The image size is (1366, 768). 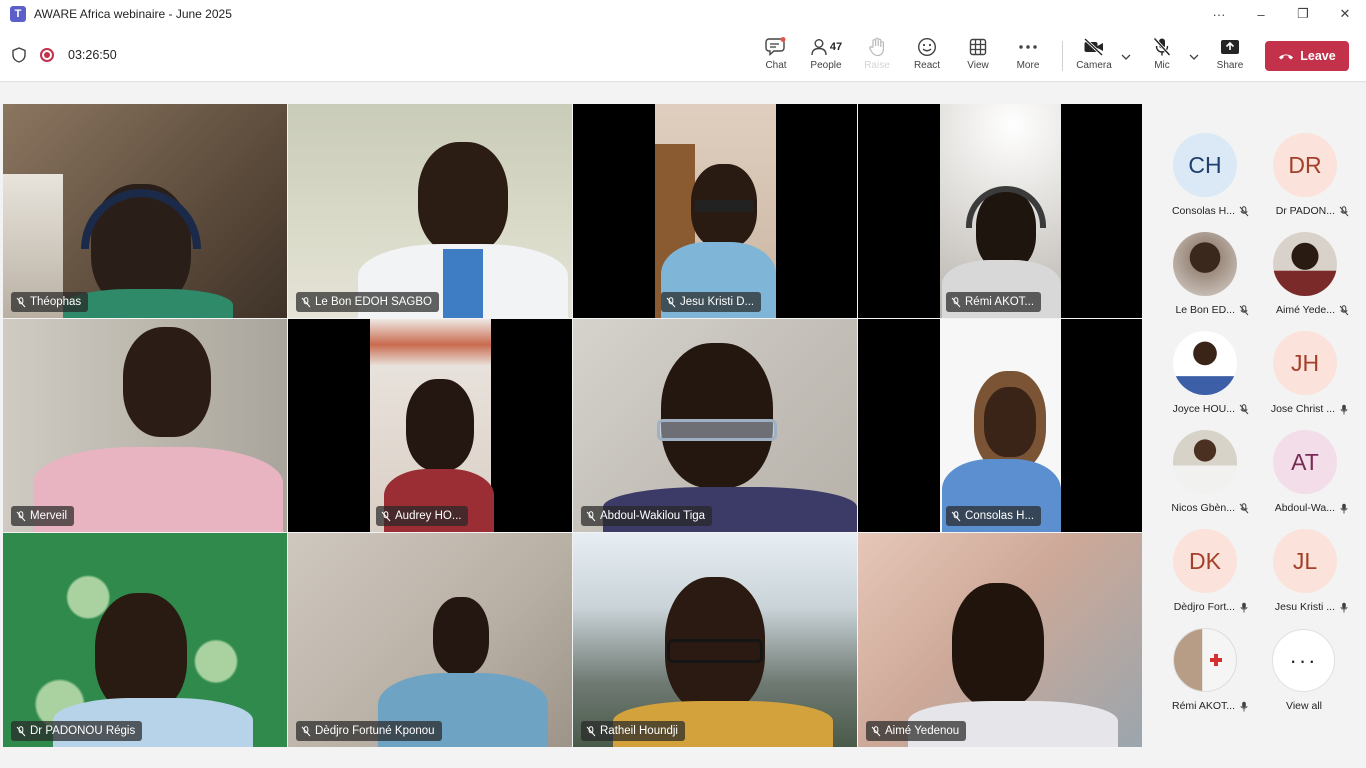 I want to click on title-more-button: ···, so click(x=1219, y=14).